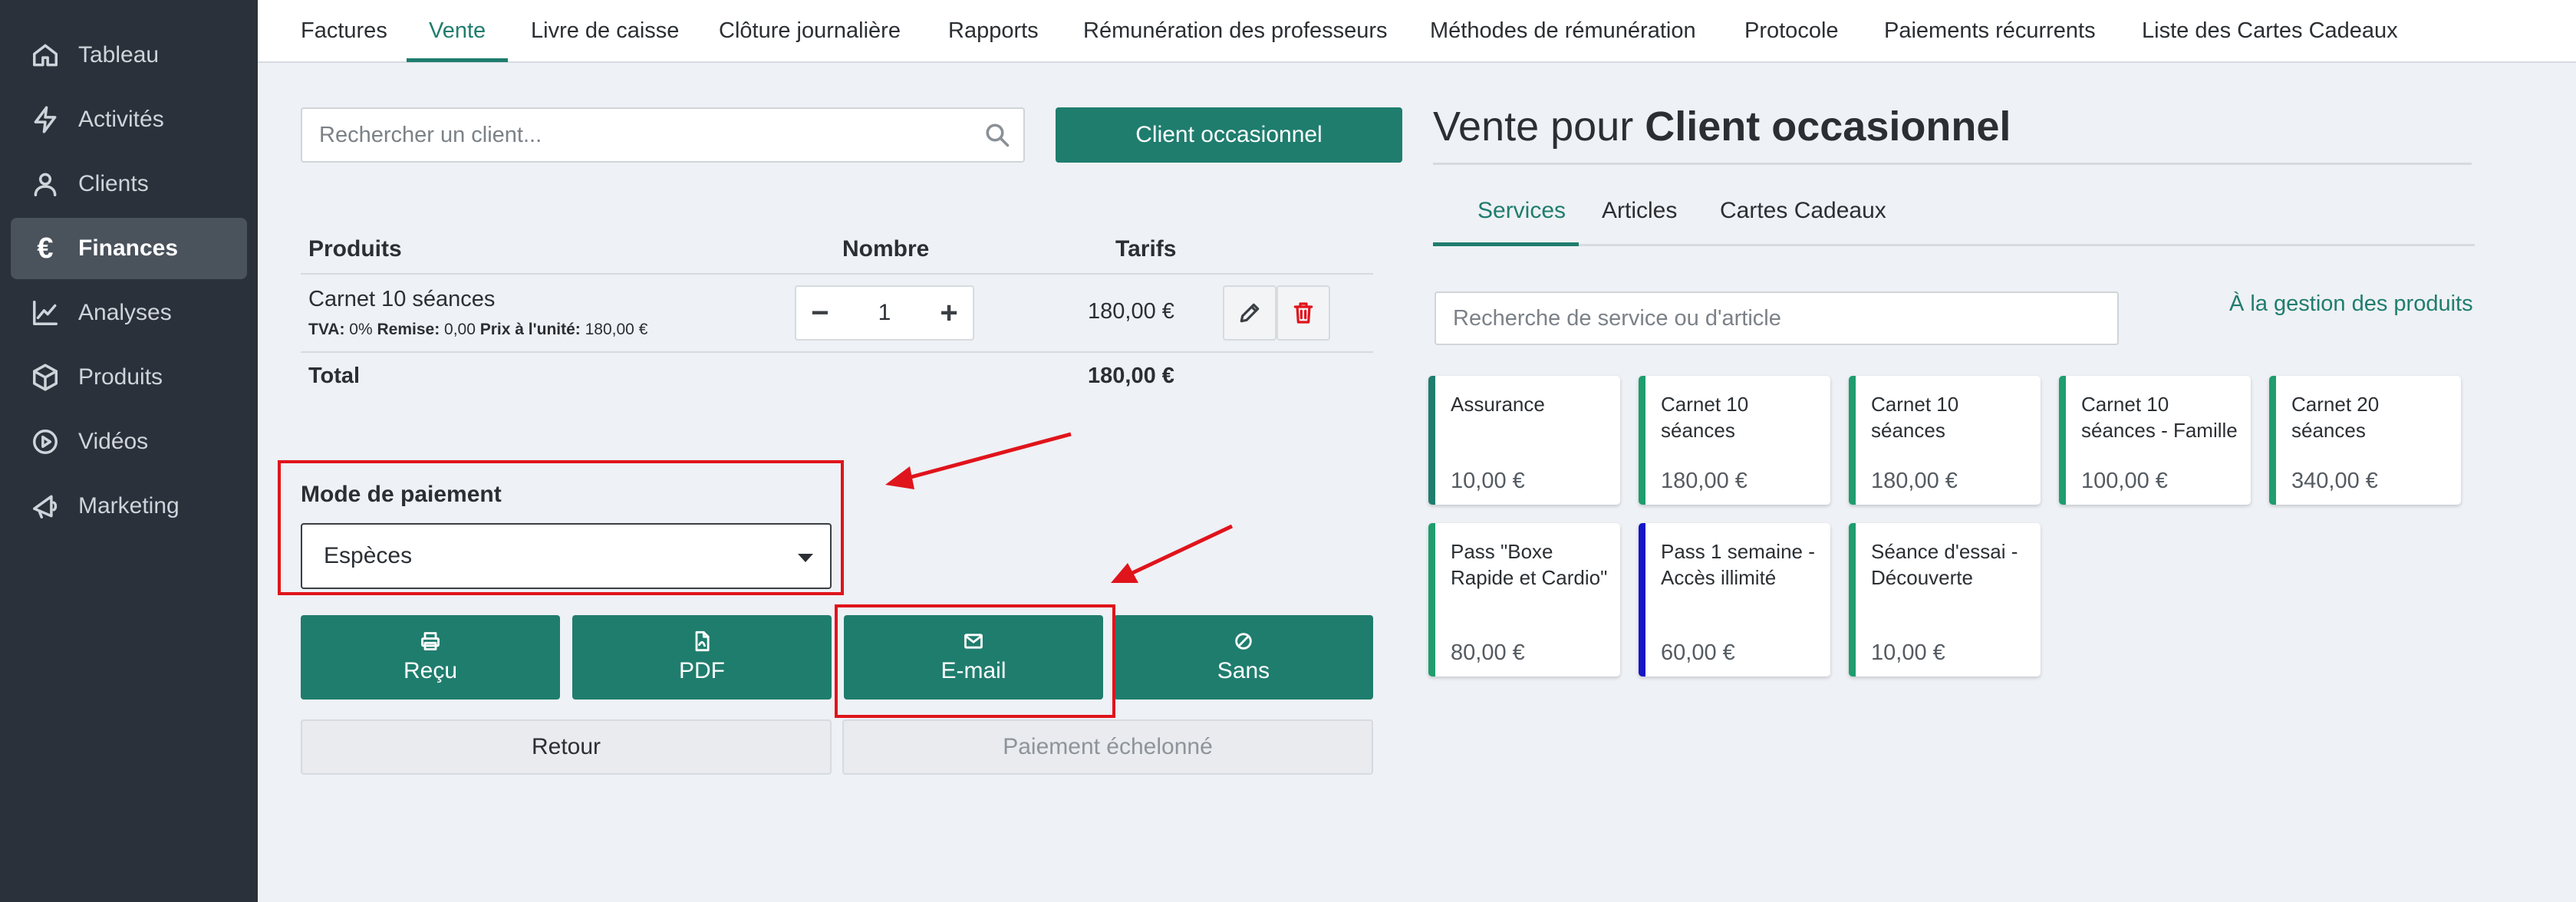  I want to click on sidebar-item-finances: € Finances, so click(129, 249).